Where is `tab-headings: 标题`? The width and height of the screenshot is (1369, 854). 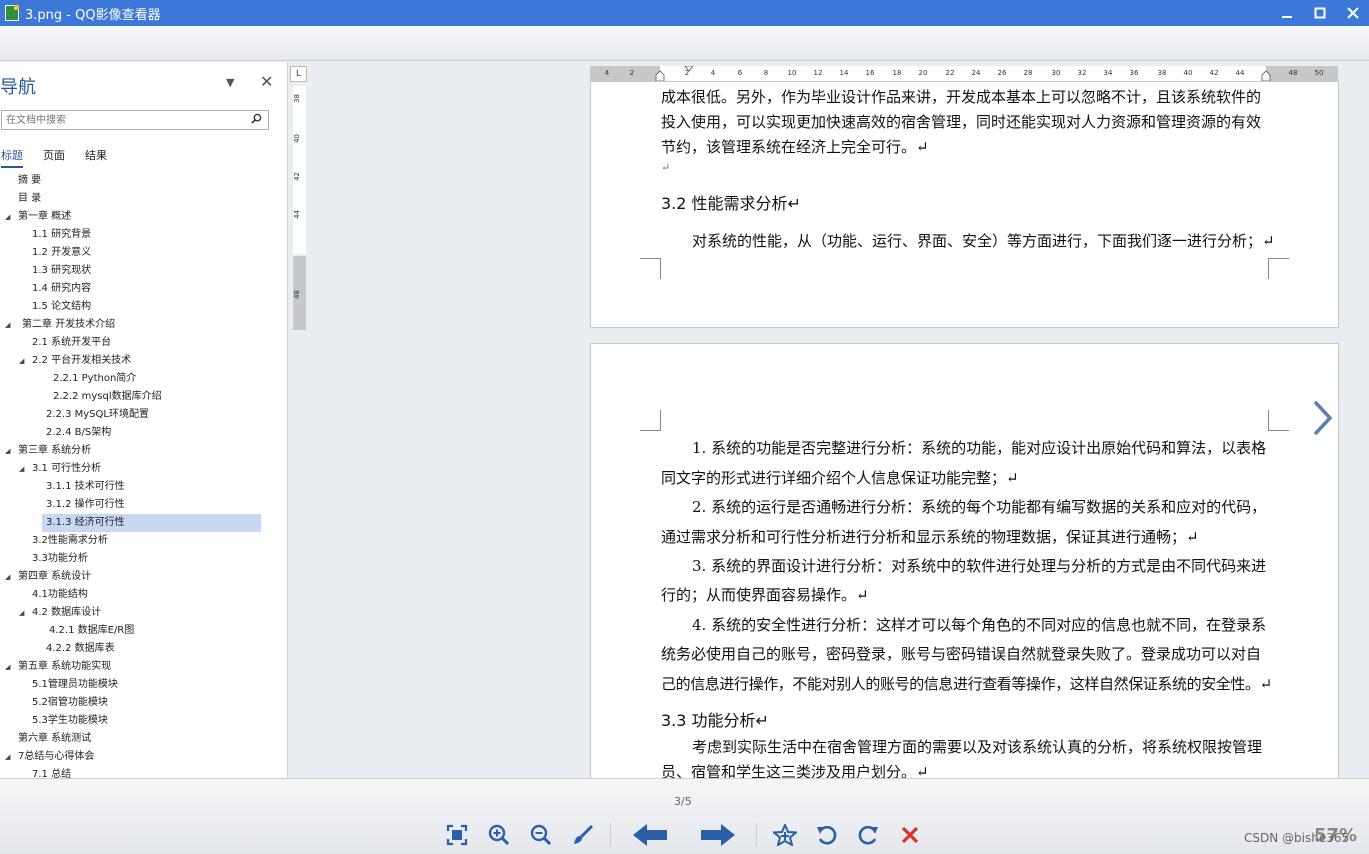
tab-headings: 标题 is located at coordinates (12, 157).